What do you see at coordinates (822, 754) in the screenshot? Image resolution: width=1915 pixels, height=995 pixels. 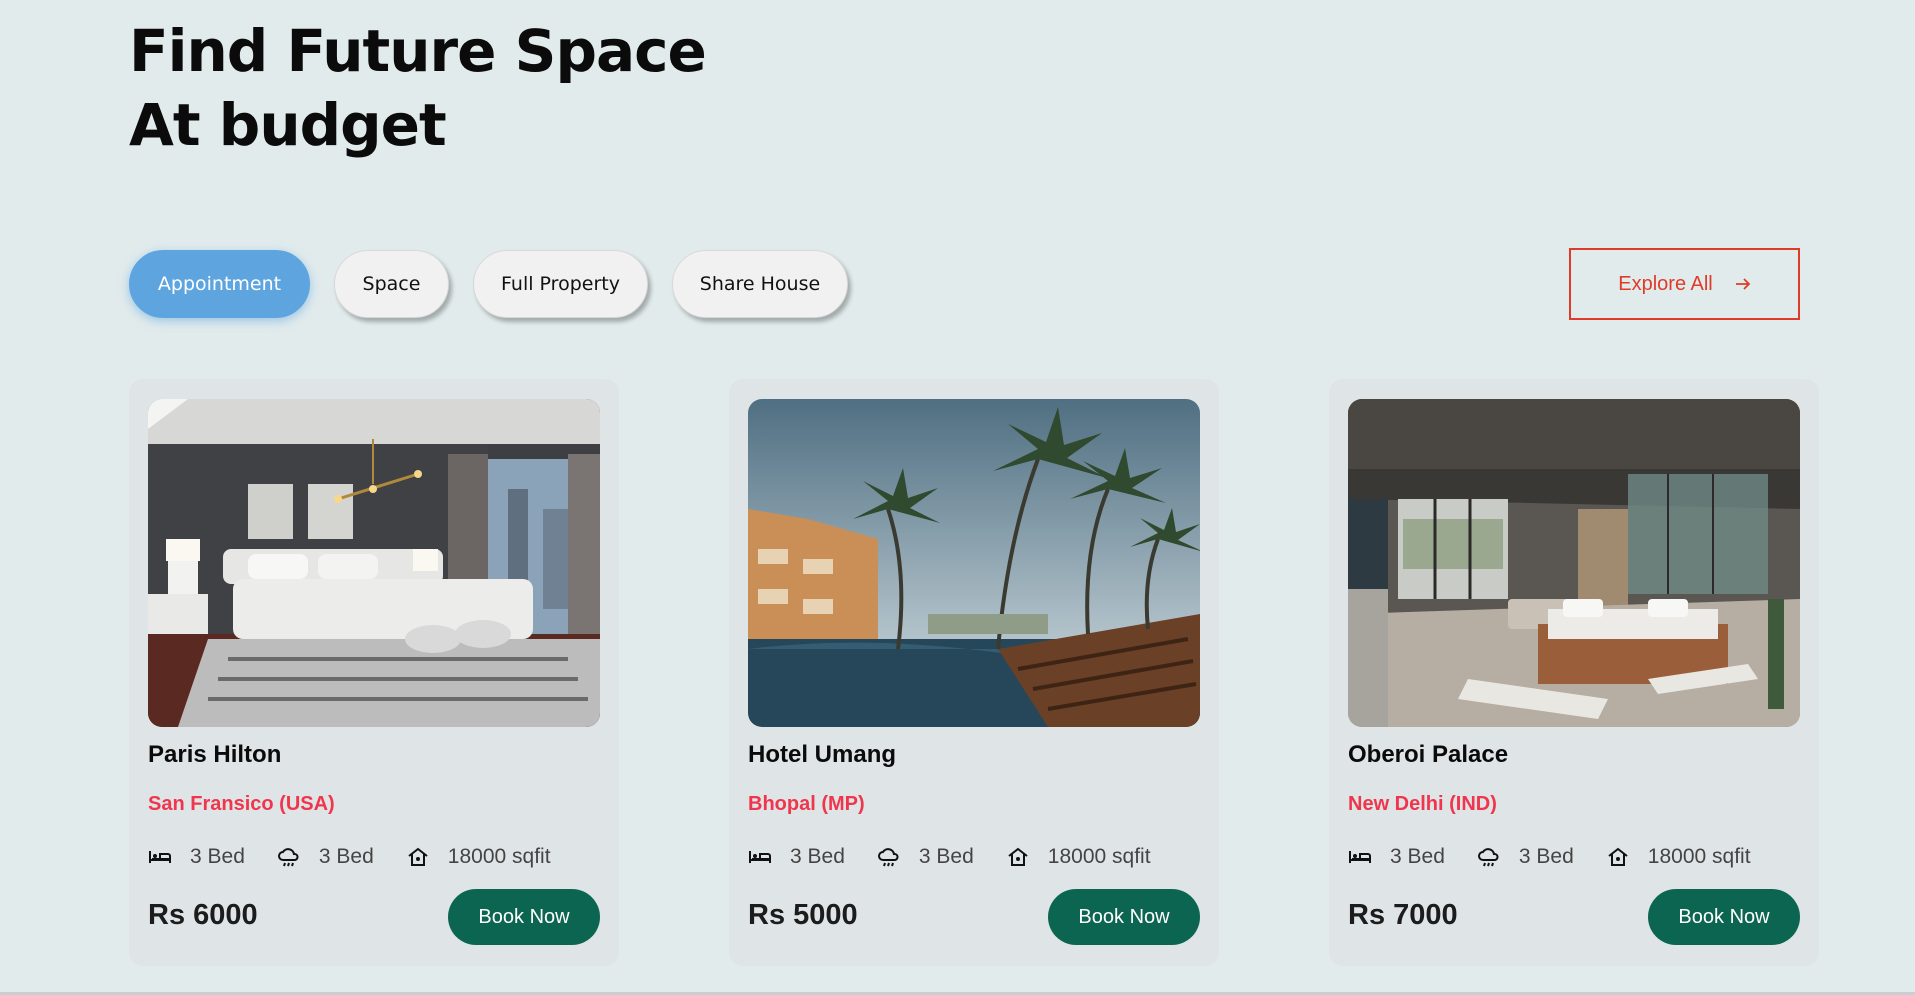 I see `listing-name: Hotel Umang` at bounding box center [822, 754].